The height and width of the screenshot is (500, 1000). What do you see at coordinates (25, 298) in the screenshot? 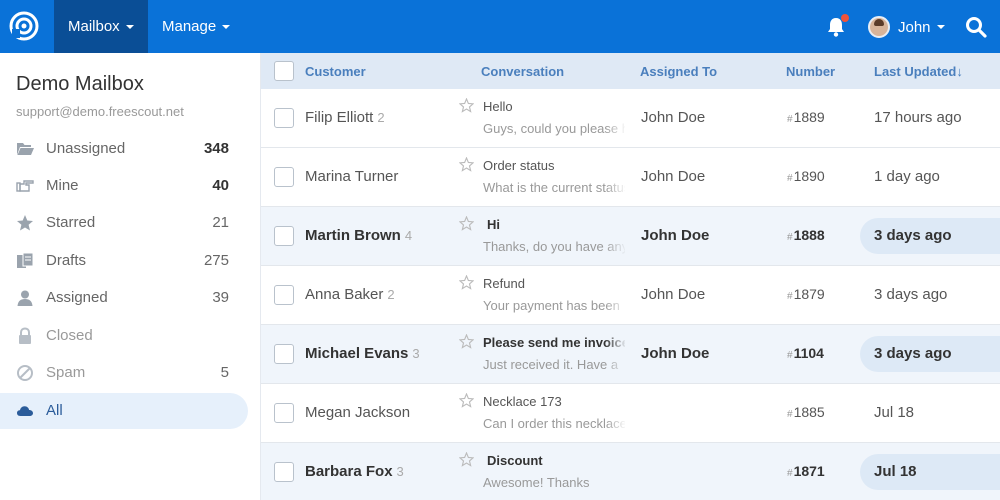
I see `user-icon` at bounding box center [25, 298].